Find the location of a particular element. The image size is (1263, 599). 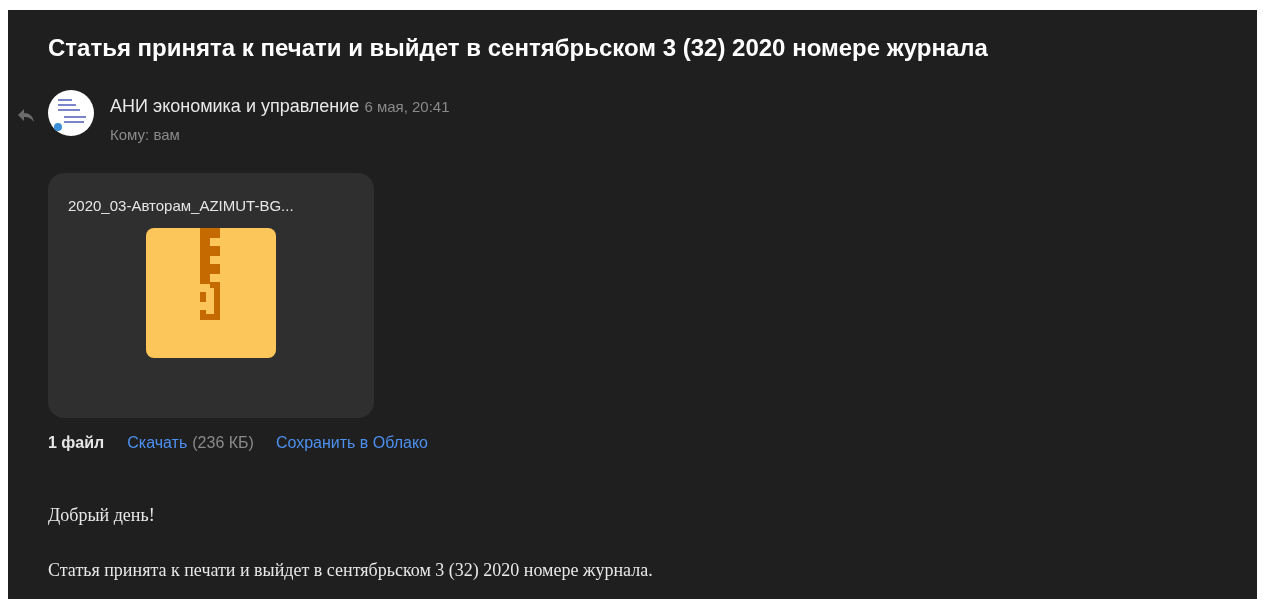

file-size: (236 КБ) is located at coordinates (223, 443).